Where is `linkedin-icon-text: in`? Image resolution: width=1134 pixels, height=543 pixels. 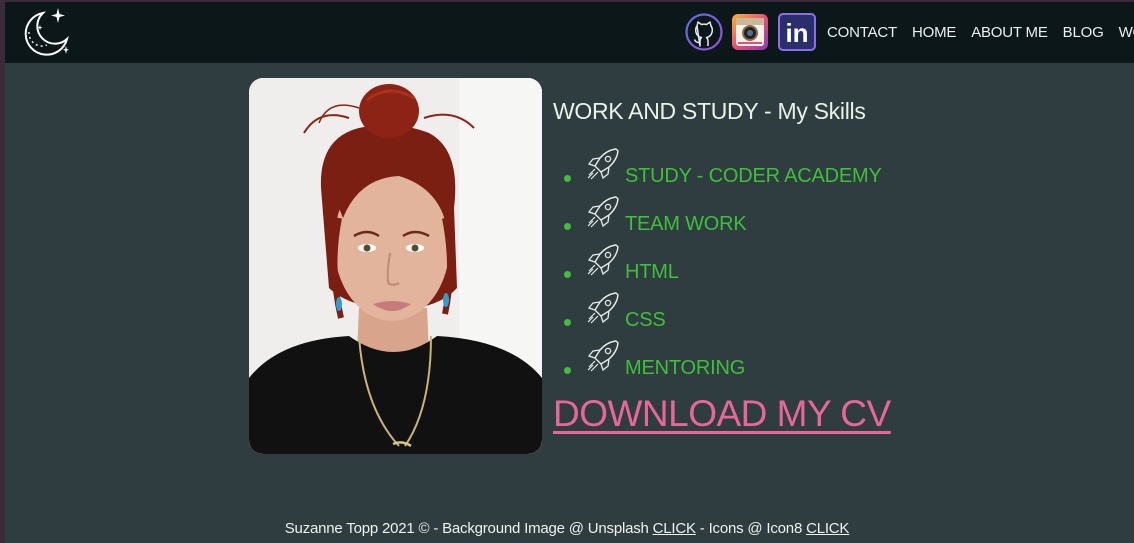
linkedin-icon-text: in is located at coordinates (796, 33).